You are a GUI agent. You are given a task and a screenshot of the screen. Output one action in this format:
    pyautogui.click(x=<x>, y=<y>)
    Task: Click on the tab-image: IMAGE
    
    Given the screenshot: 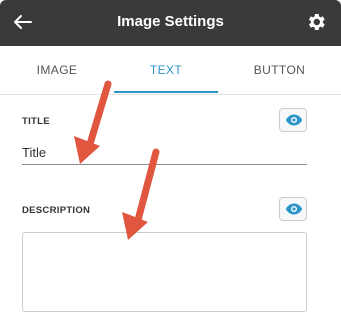 What is the action you would take?
    pyautogui.click(x=57, y=70)
    